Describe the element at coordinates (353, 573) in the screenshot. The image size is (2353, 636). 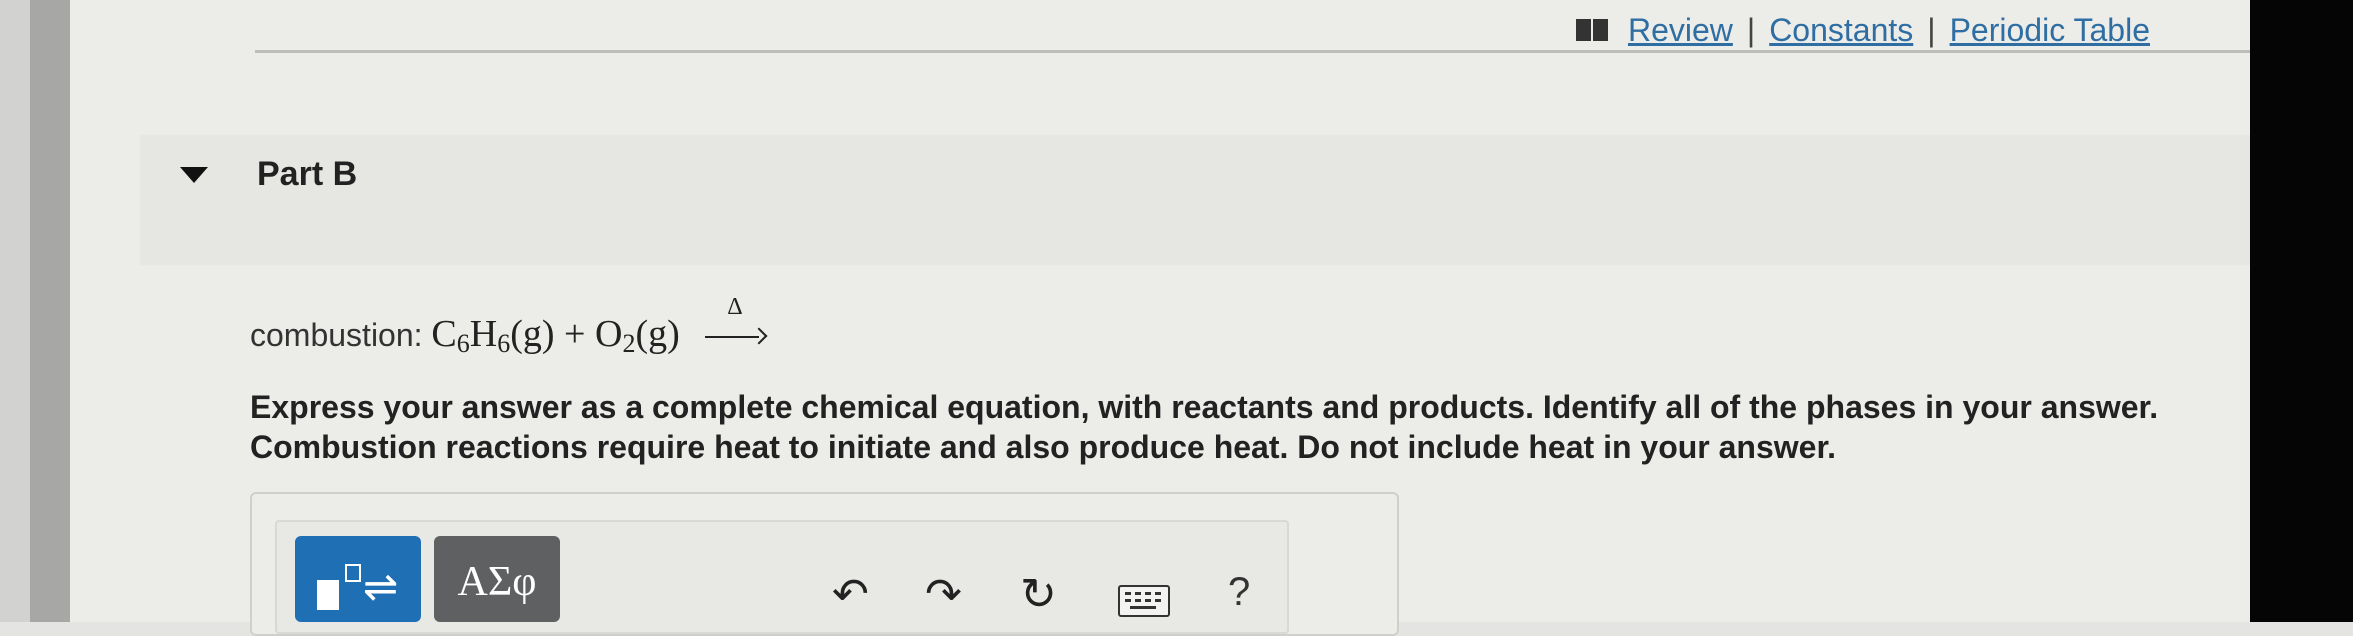
I see `template-superscript-icon` at that location.